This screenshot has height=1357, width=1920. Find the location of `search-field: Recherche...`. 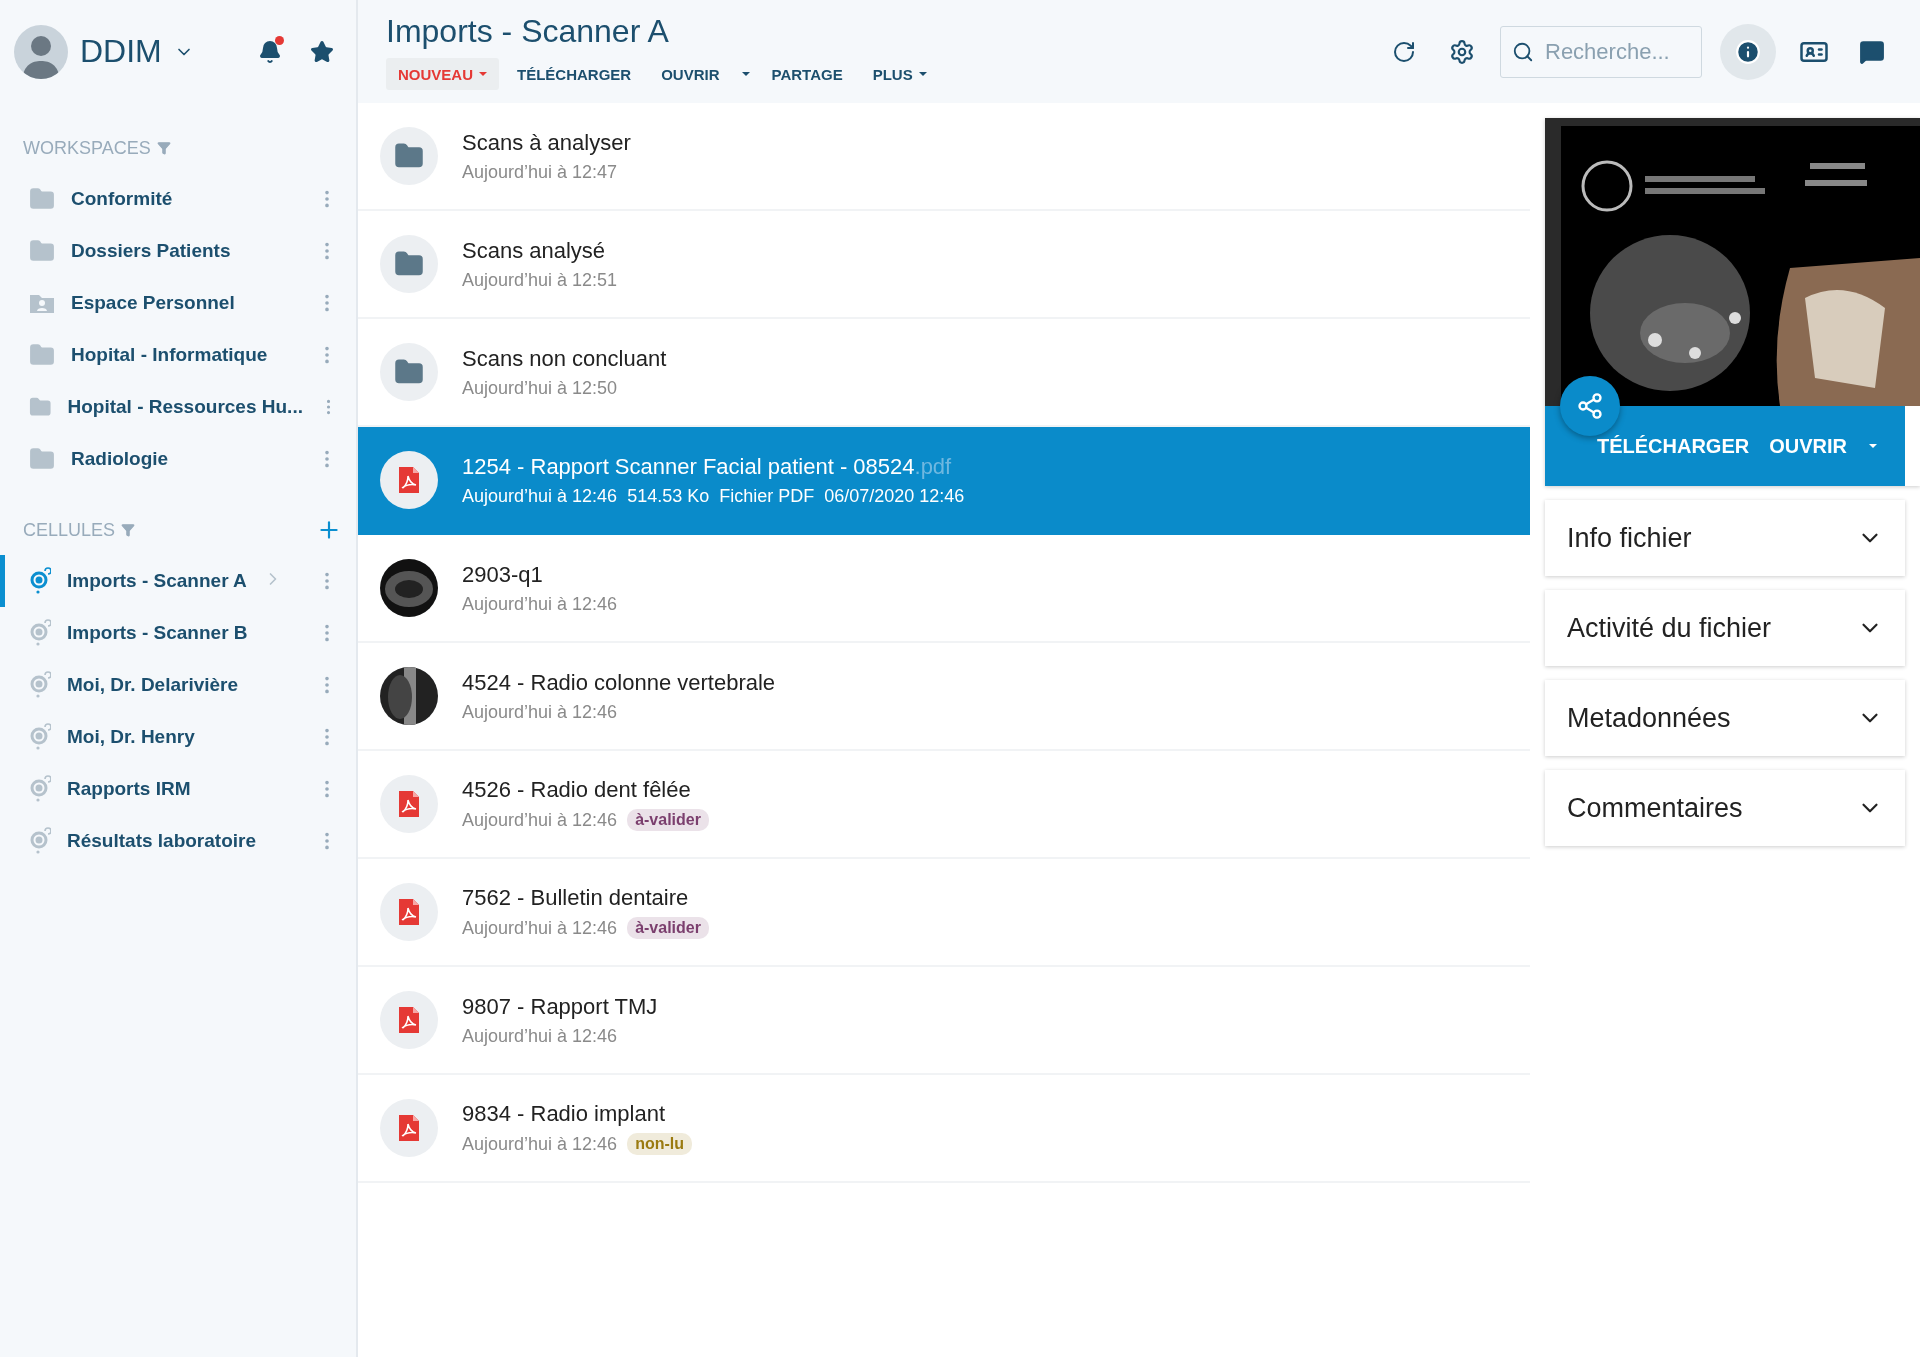

search-field: Recherche... is located at coordinates (1601, 51).